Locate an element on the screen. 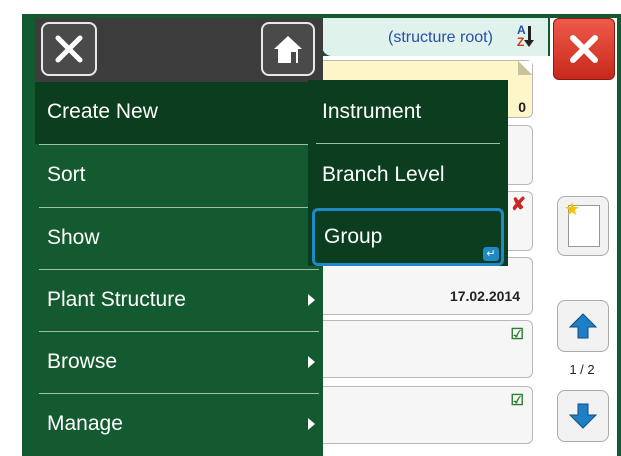 This screenshot has width=621, height=456. scroll-up-button is located at coordinates (583, 326).